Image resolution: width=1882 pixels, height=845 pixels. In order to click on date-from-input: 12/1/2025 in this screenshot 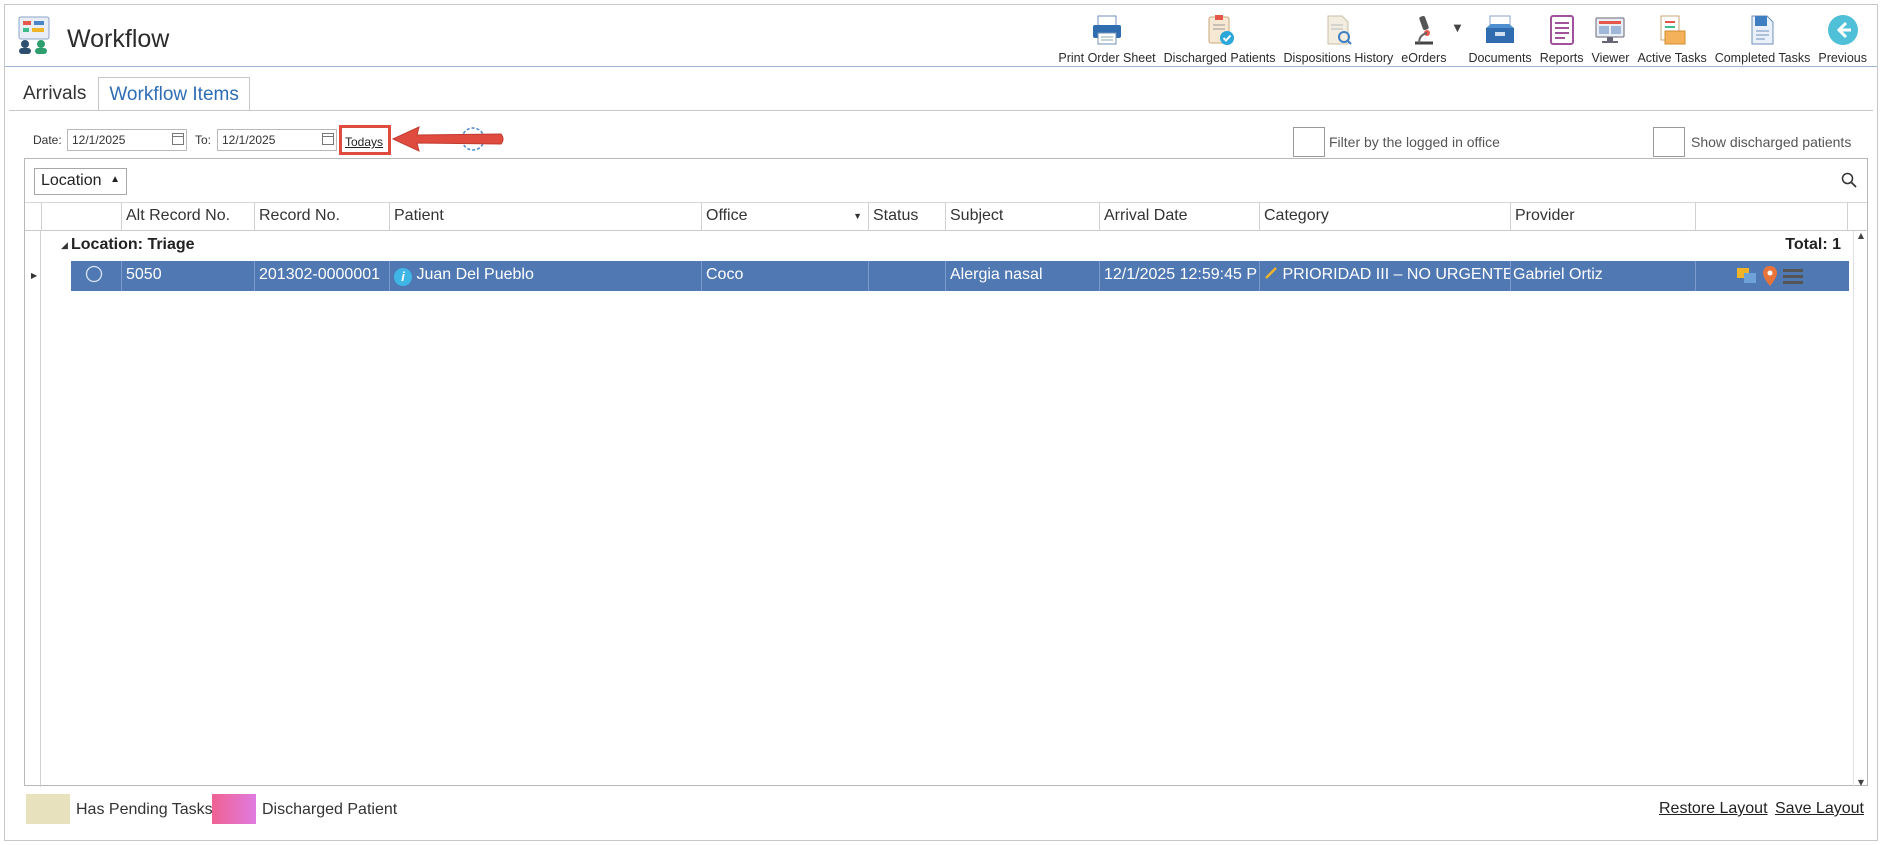, I will do `click(127, 140)`.